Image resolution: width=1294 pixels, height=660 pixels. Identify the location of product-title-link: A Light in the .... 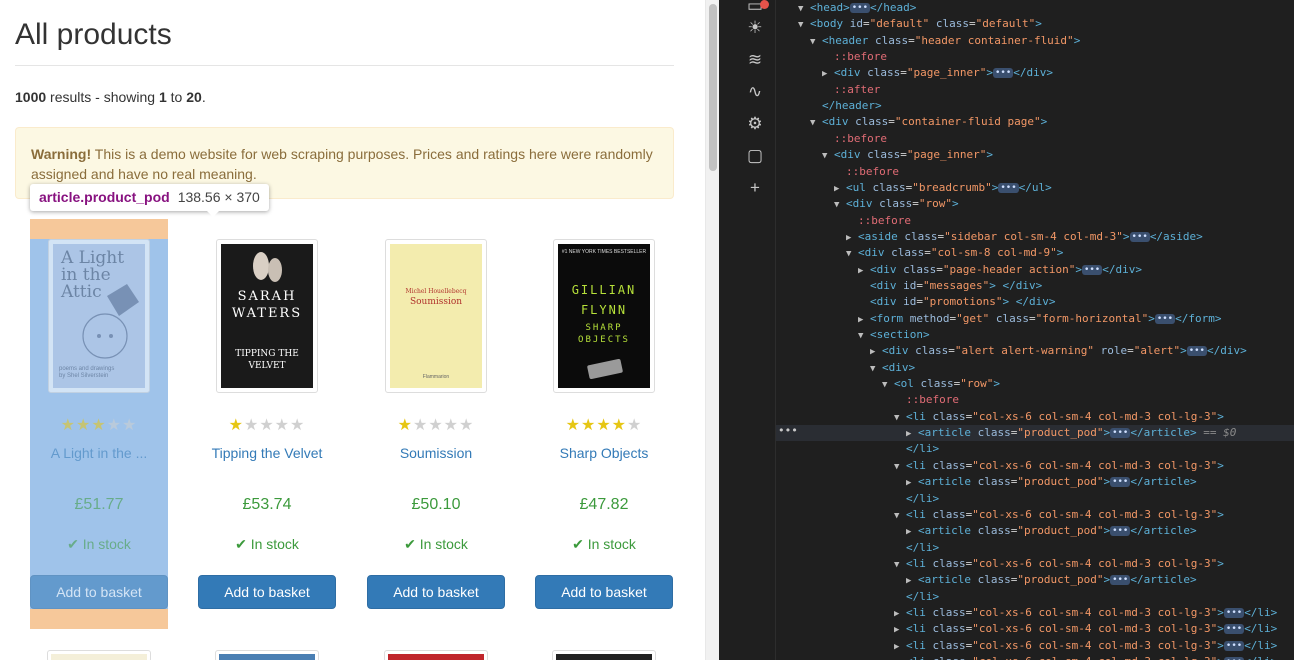
(99, 453).